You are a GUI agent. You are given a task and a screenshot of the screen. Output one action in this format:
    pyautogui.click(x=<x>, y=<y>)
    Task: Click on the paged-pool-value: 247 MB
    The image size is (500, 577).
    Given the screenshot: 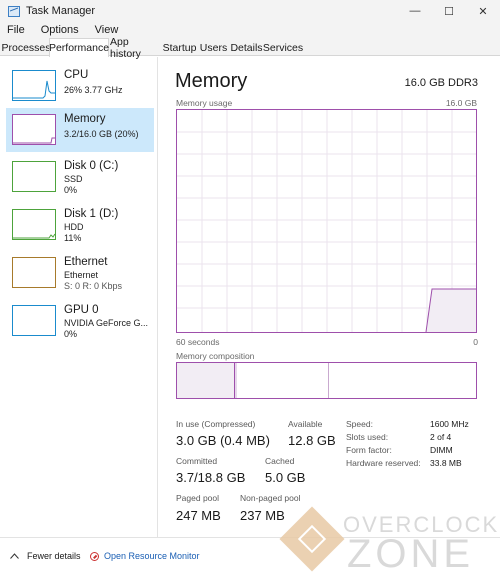 What is the action you would take?
    pyautogui.click(x=198, y=515)
    